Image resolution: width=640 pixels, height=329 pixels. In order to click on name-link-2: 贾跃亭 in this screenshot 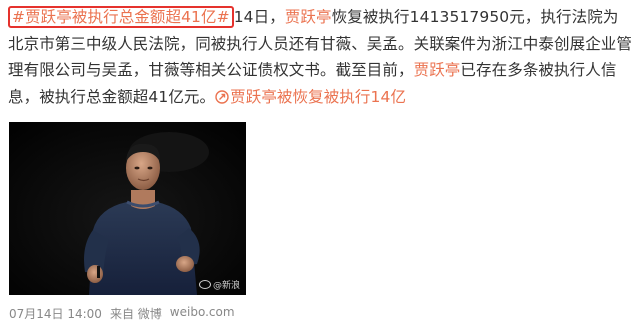, I will do `click(437, 70)`.